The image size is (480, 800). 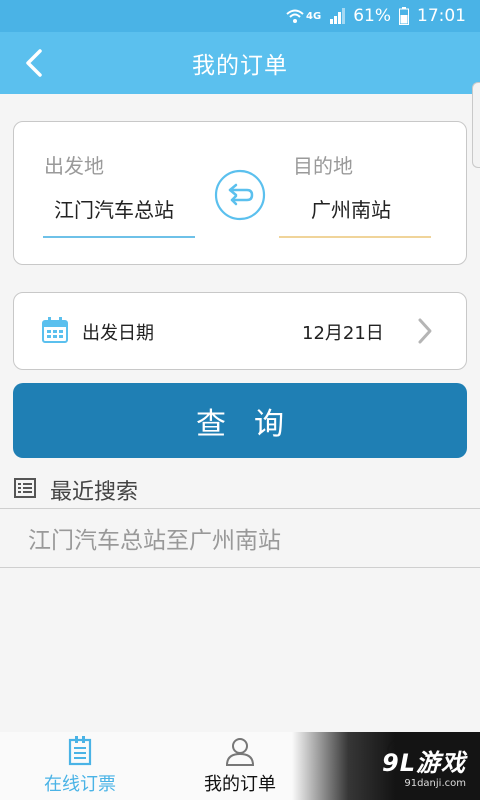 I want to click on watermark-url: 91danji.com, so click(x=435, y=783).